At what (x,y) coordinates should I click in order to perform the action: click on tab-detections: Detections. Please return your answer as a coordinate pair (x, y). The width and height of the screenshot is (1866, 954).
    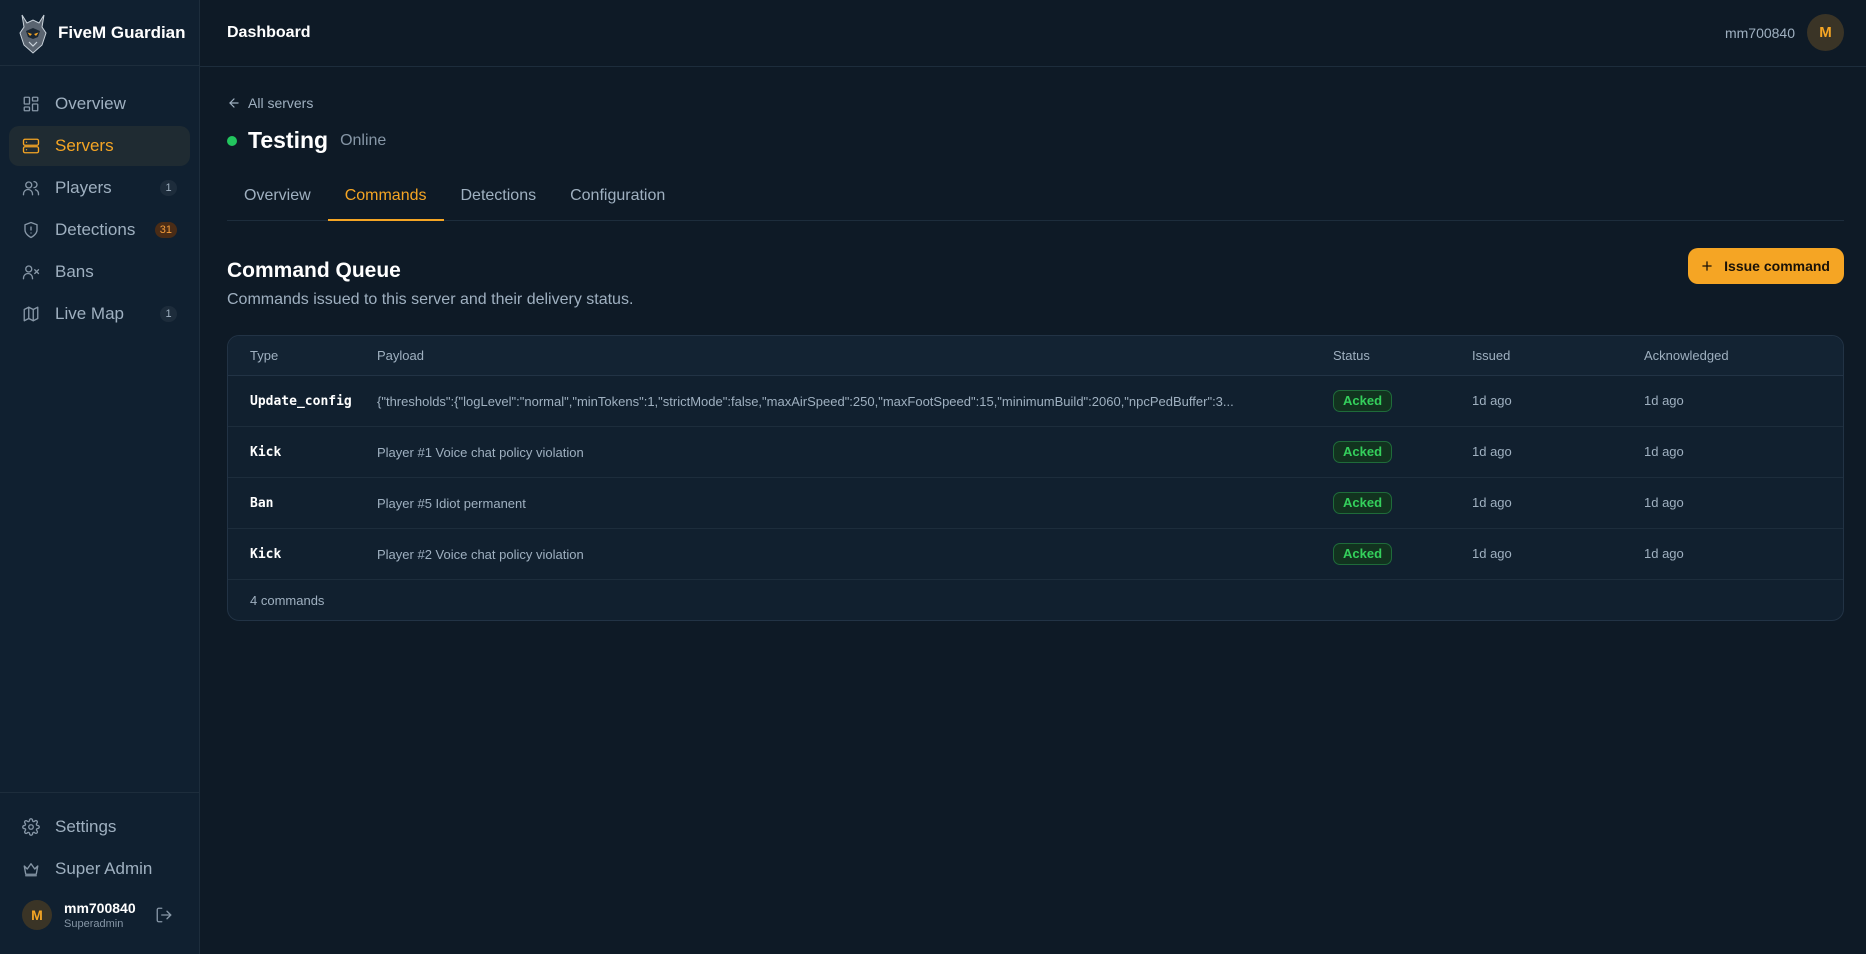
    Looking at the image, I should click on (499, 195).